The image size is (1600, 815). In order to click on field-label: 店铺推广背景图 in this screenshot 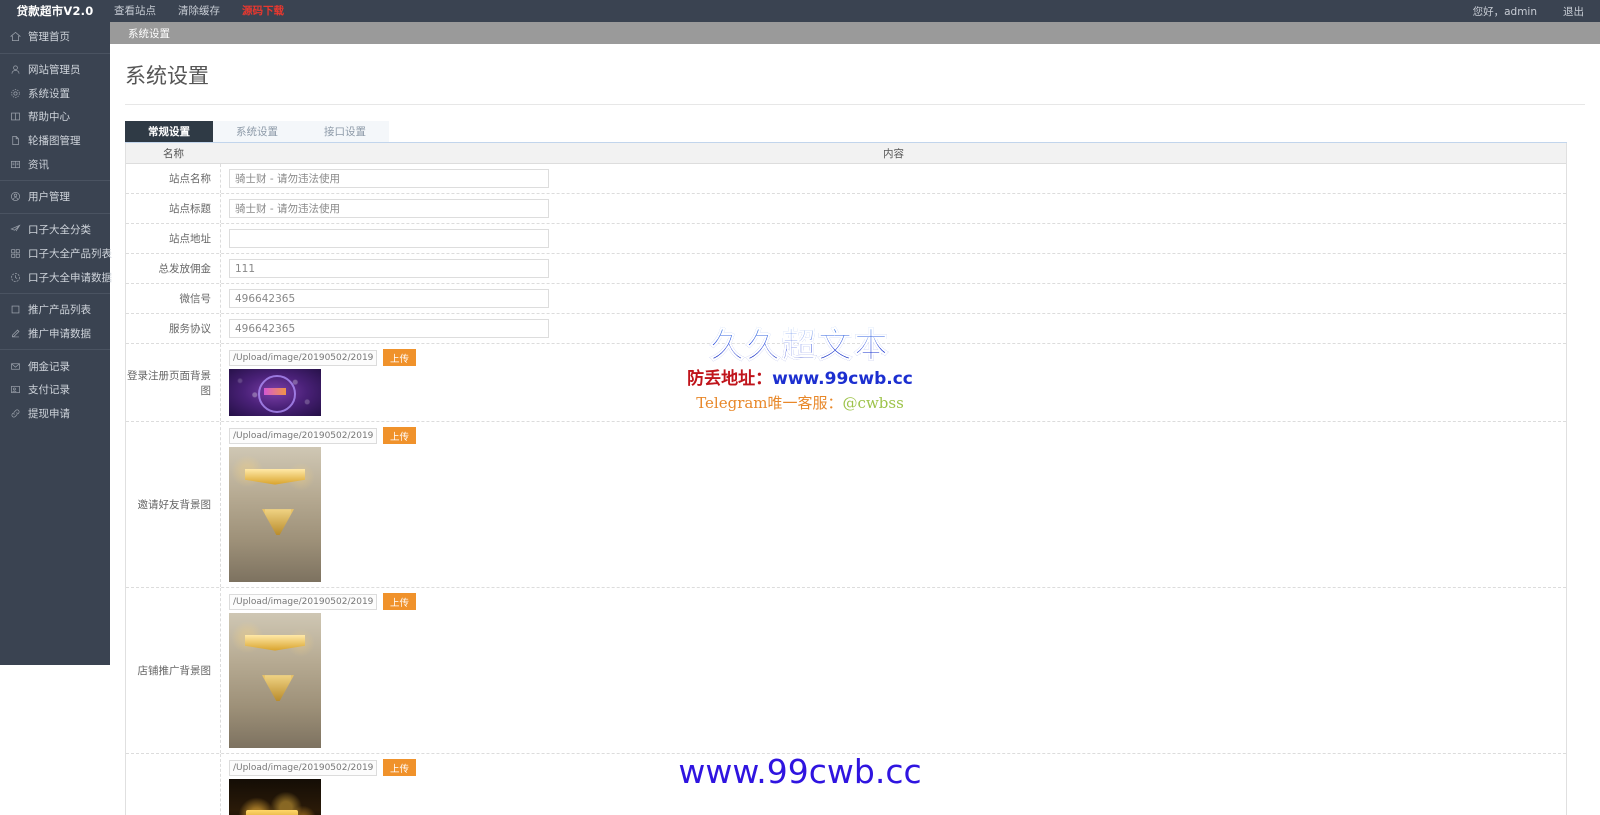, I will do `click(173, 670)`.